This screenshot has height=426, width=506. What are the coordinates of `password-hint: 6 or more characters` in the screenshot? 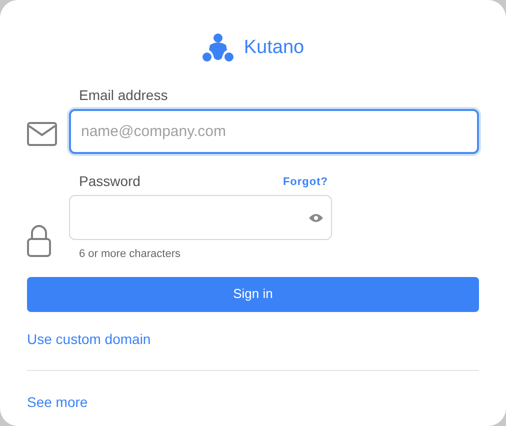 It's located at (130, 254).